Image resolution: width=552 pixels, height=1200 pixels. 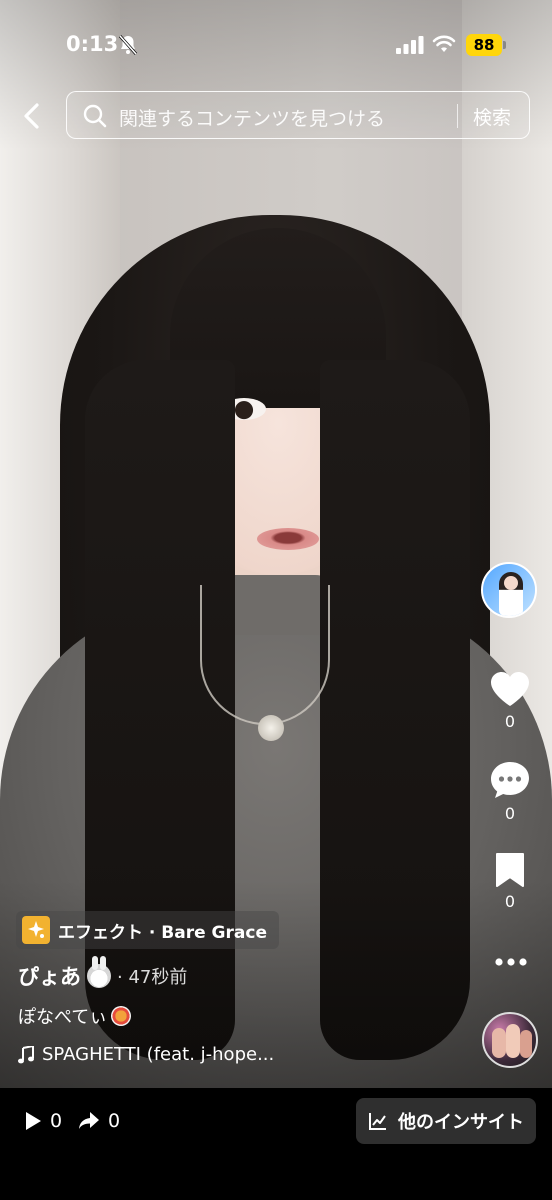 What do you see at coordinates (32, 116) in the screenshot?
I see `back-chevron-icon` at bounding box center [32, 116].